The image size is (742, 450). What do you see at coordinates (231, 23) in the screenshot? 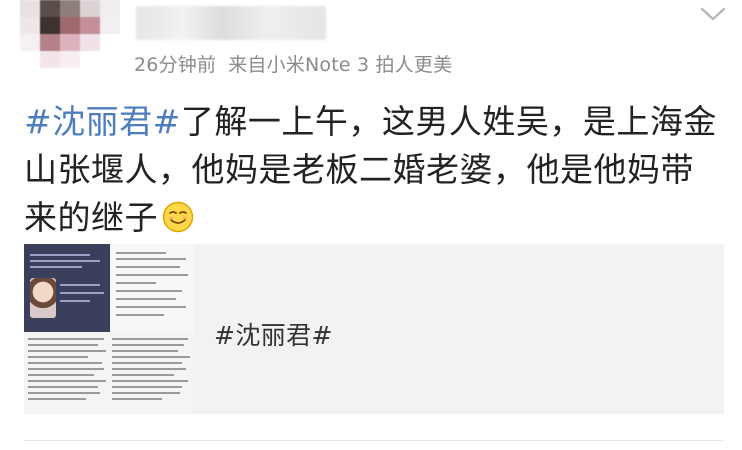
I see `username-redacted` at bounding box center [231, 23].